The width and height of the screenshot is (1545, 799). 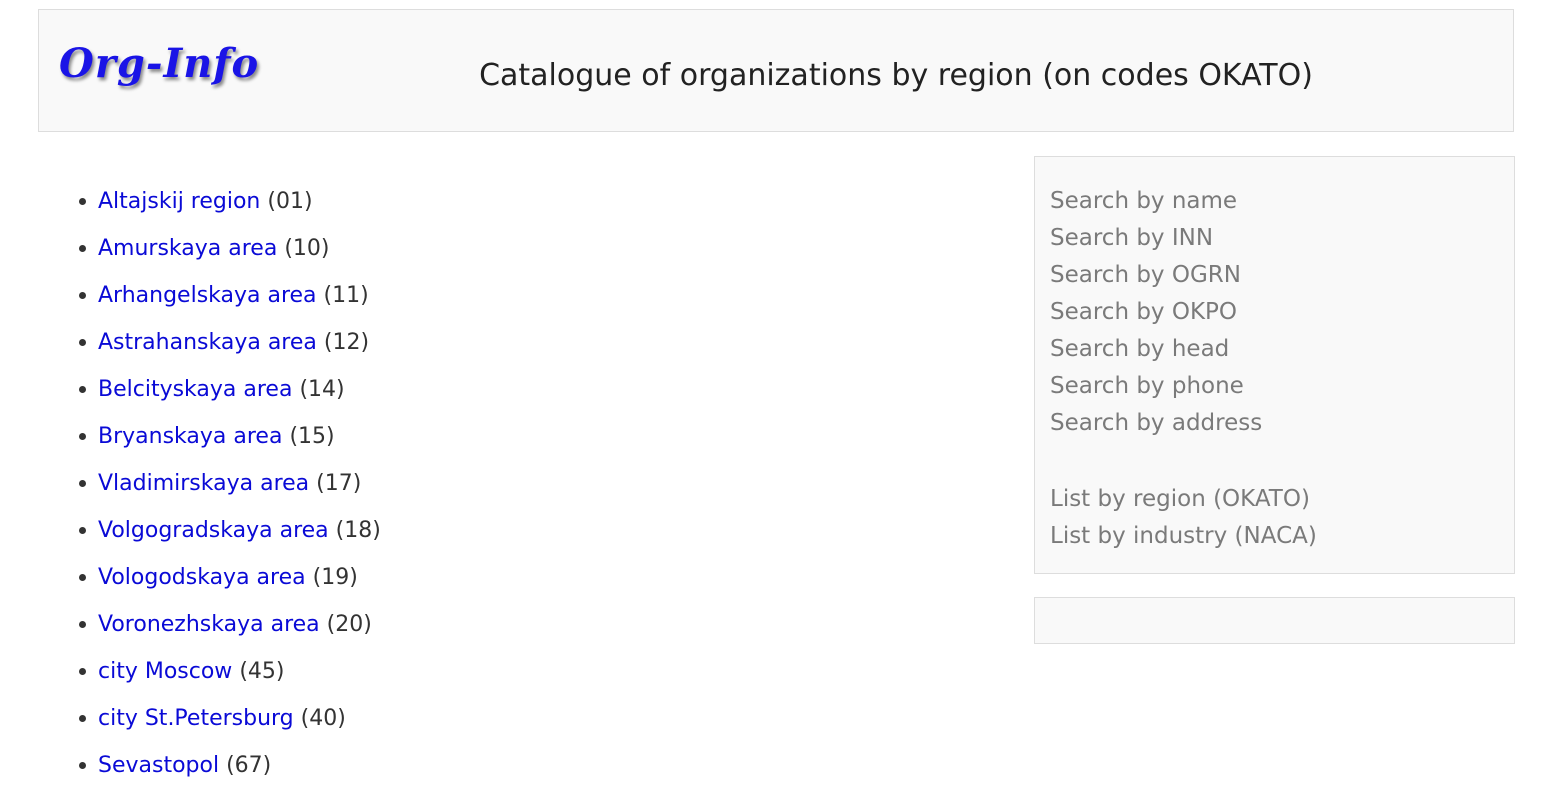 I want to click on region-link: Bryanskaya area, so click(x=190, y=436).